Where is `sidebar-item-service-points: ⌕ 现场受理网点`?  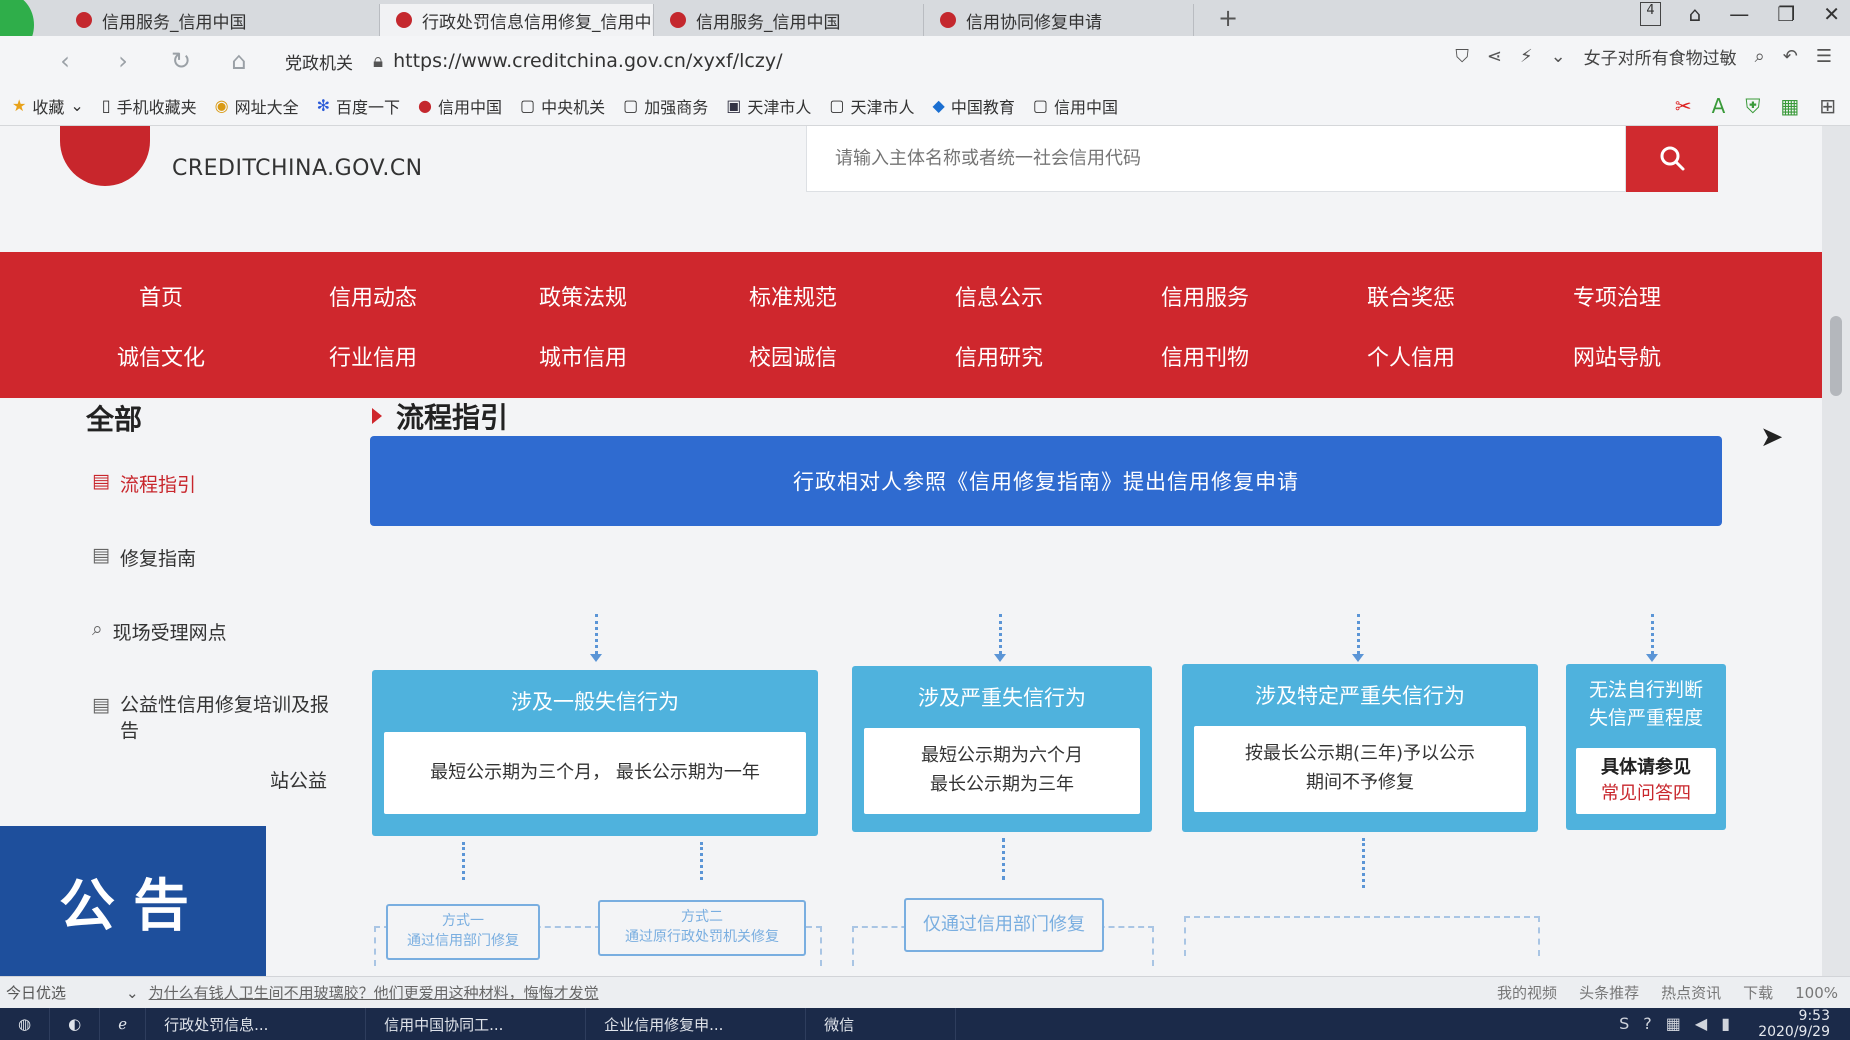 sidebar-item-service-points: ⌕ 现场受理网点 is located at coordinates (159, 631).